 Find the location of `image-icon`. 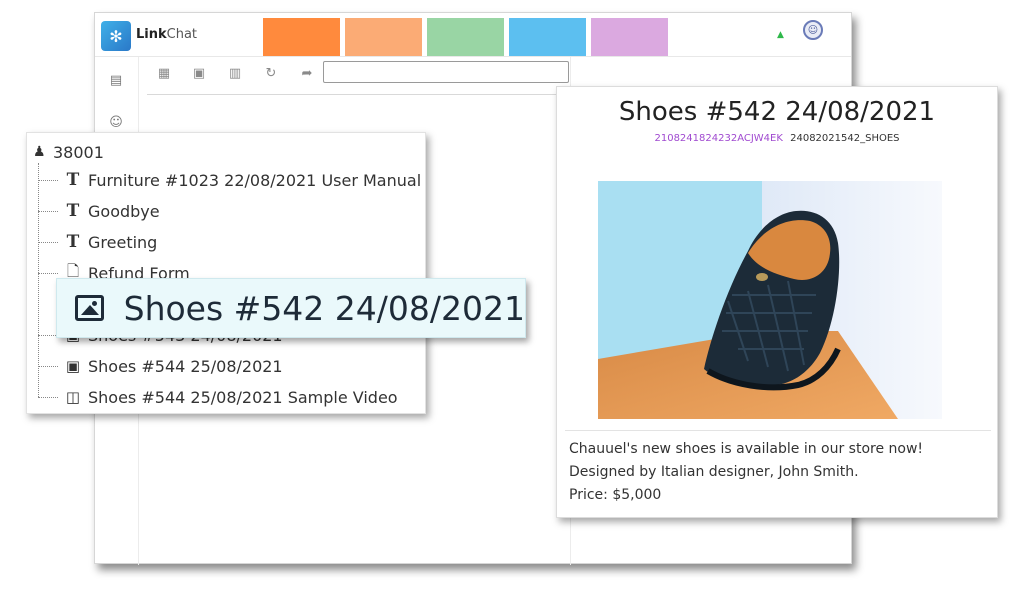

image-icon is located at coordinates (89, 308).